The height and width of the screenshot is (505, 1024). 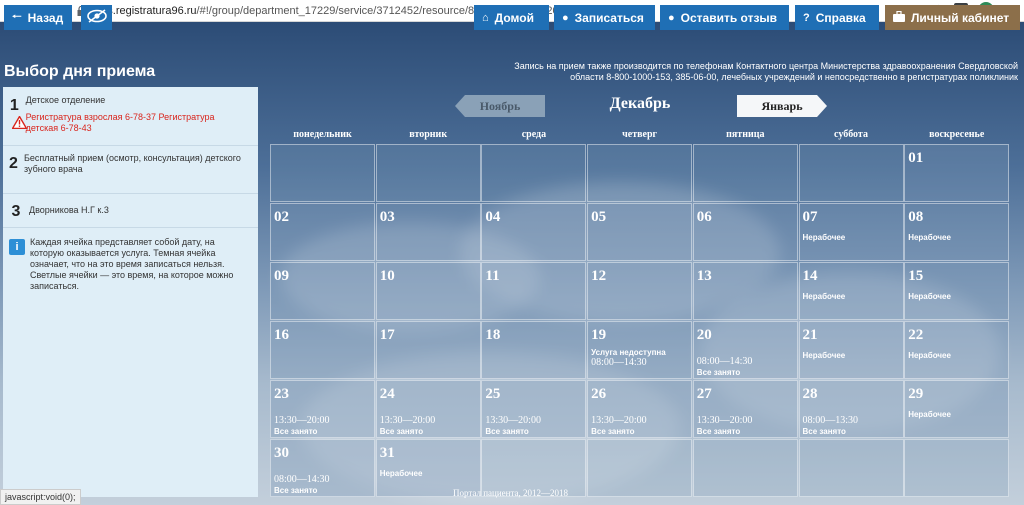 I want to click on calendar-day-cell: 08 Нерабочее, so click(x=957, y=232).